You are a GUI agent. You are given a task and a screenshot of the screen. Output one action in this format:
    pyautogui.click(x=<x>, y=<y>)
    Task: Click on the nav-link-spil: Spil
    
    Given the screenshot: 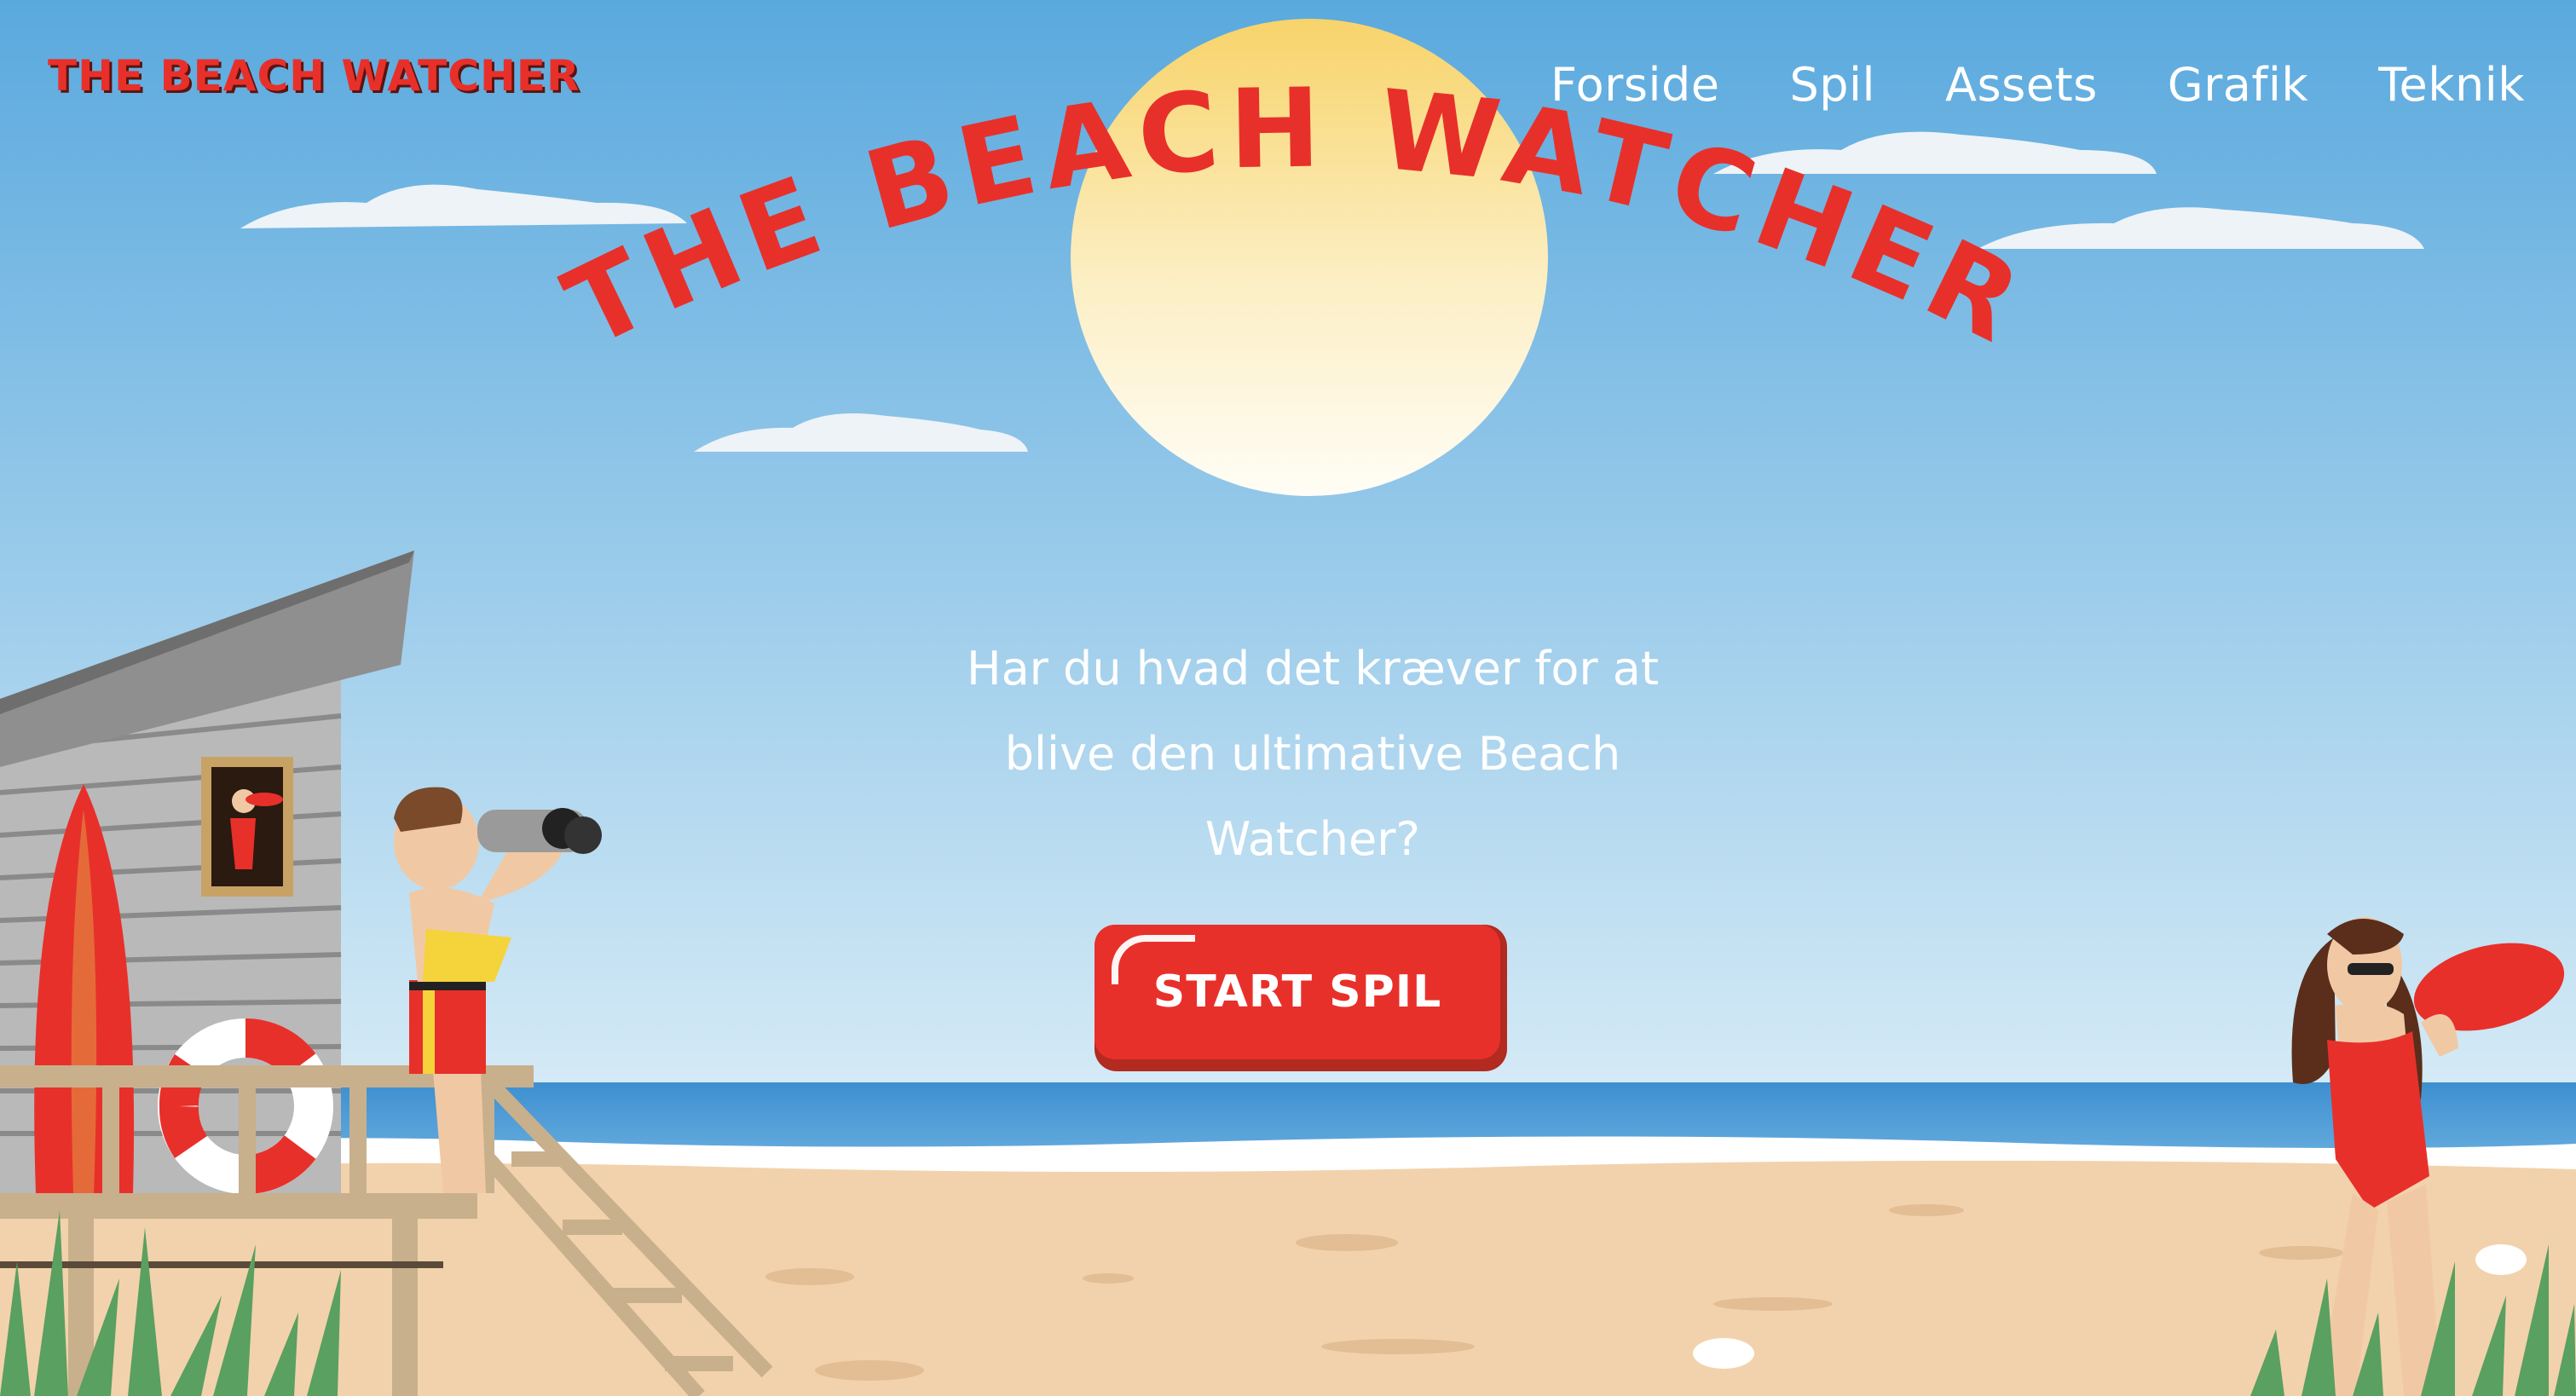 What is the action you would take?
    pyautogui.click(x=1832, y=85)
    